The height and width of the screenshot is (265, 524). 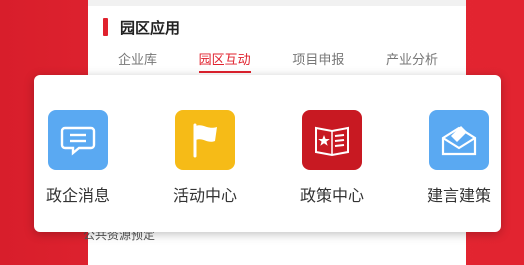 I want to click on chat-bubble-icon, so click(x=78, y=140).